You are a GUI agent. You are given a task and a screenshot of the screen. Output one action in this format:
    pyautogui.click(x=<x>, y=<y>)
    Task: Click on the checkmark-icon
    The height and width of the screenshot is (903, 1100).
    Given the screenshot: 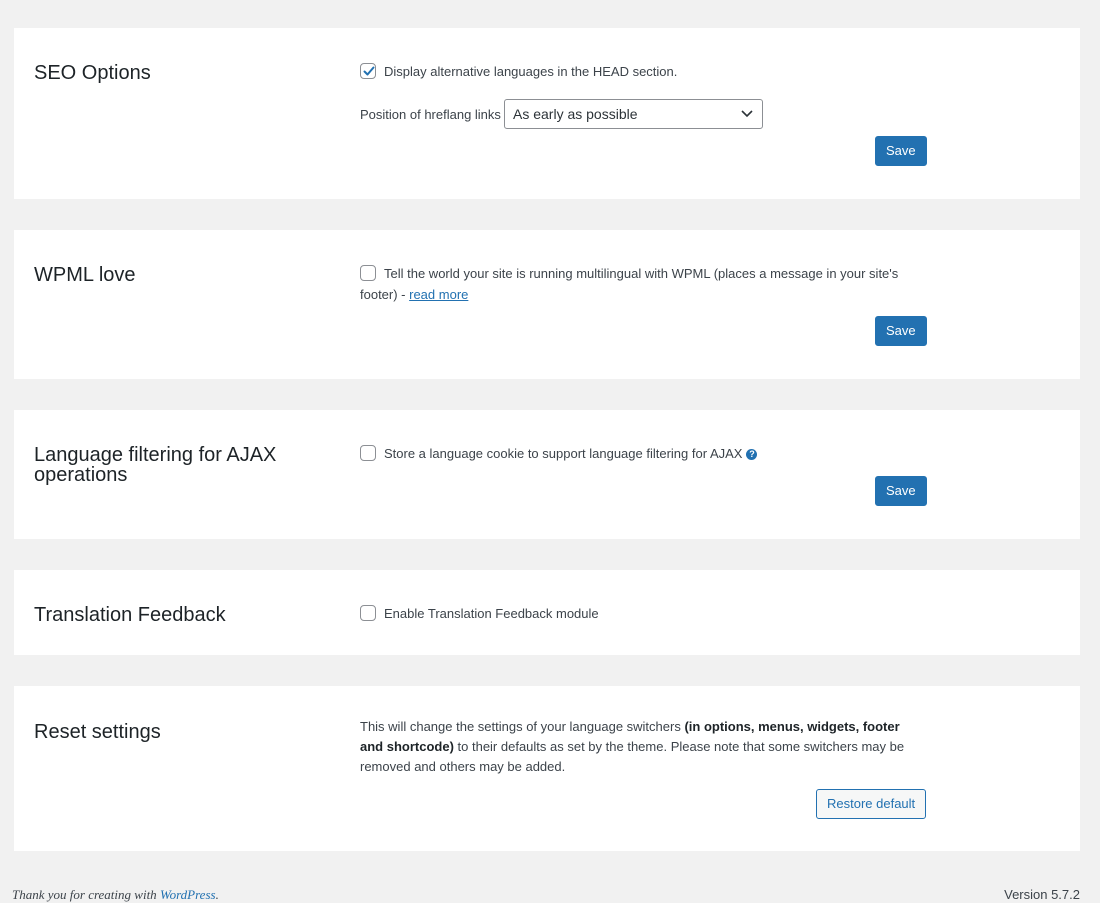 What is the action you would take?
    pyautogui.click(x=369, y=71)
    